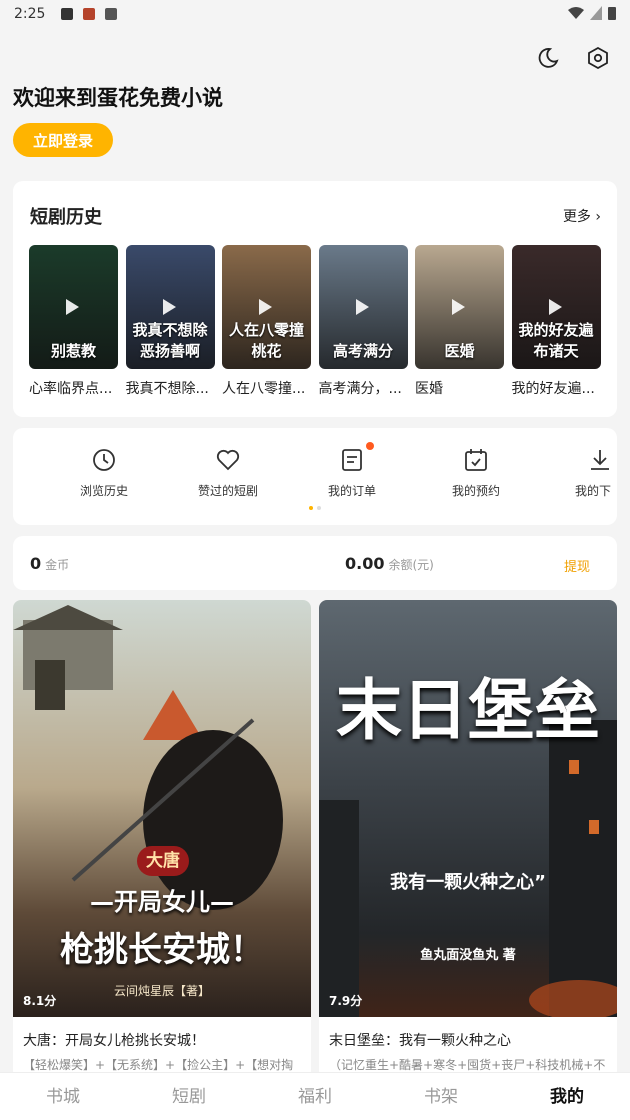  I want to click on feature-my-reservations: 我的预约, so click(476, 472).